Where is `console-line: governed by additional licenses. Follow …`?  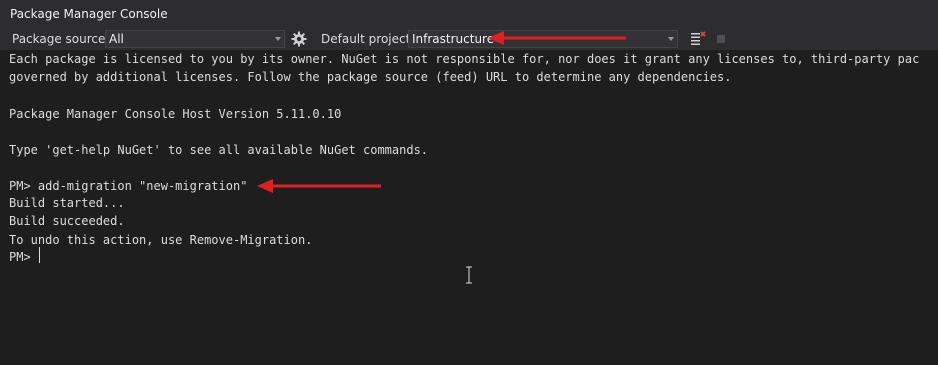 console-line: governed by additional licenses. Follow … is located at coordinates (370, 77).